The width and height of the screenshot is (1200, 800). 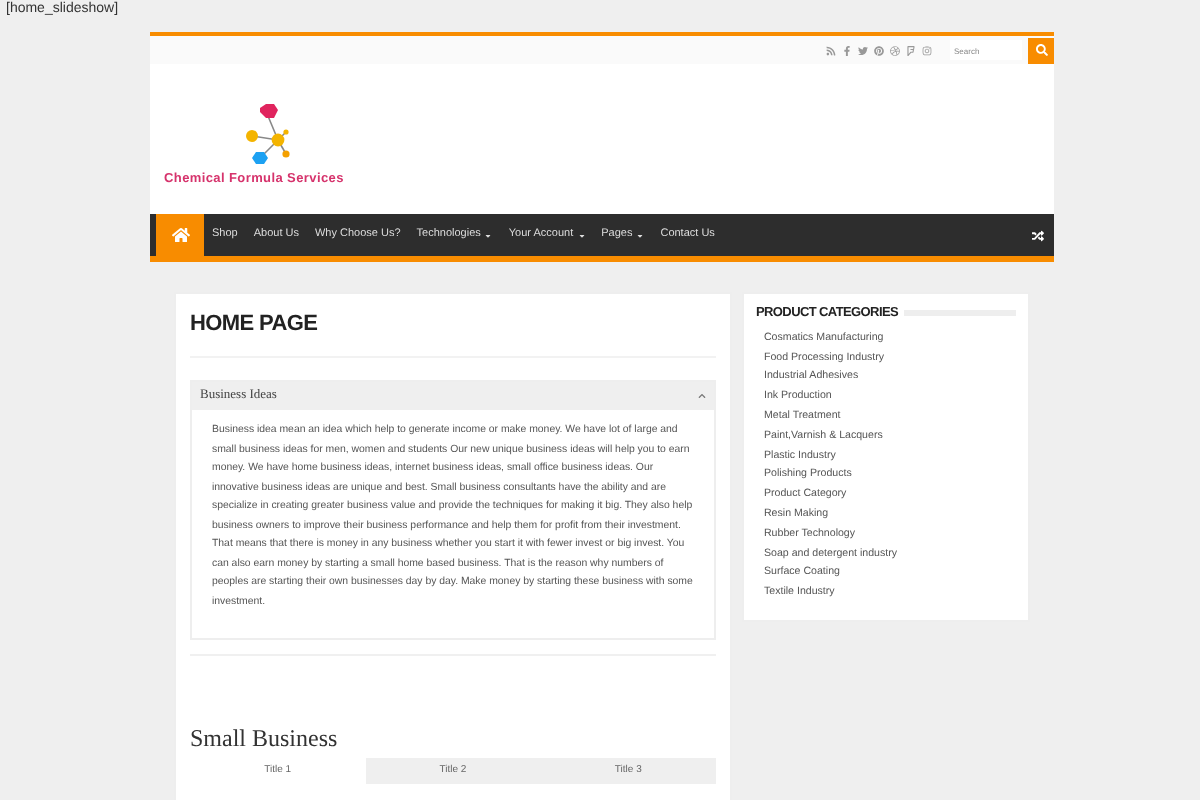 I want to click on shuffle-icon, so click(x=1038, y=235).